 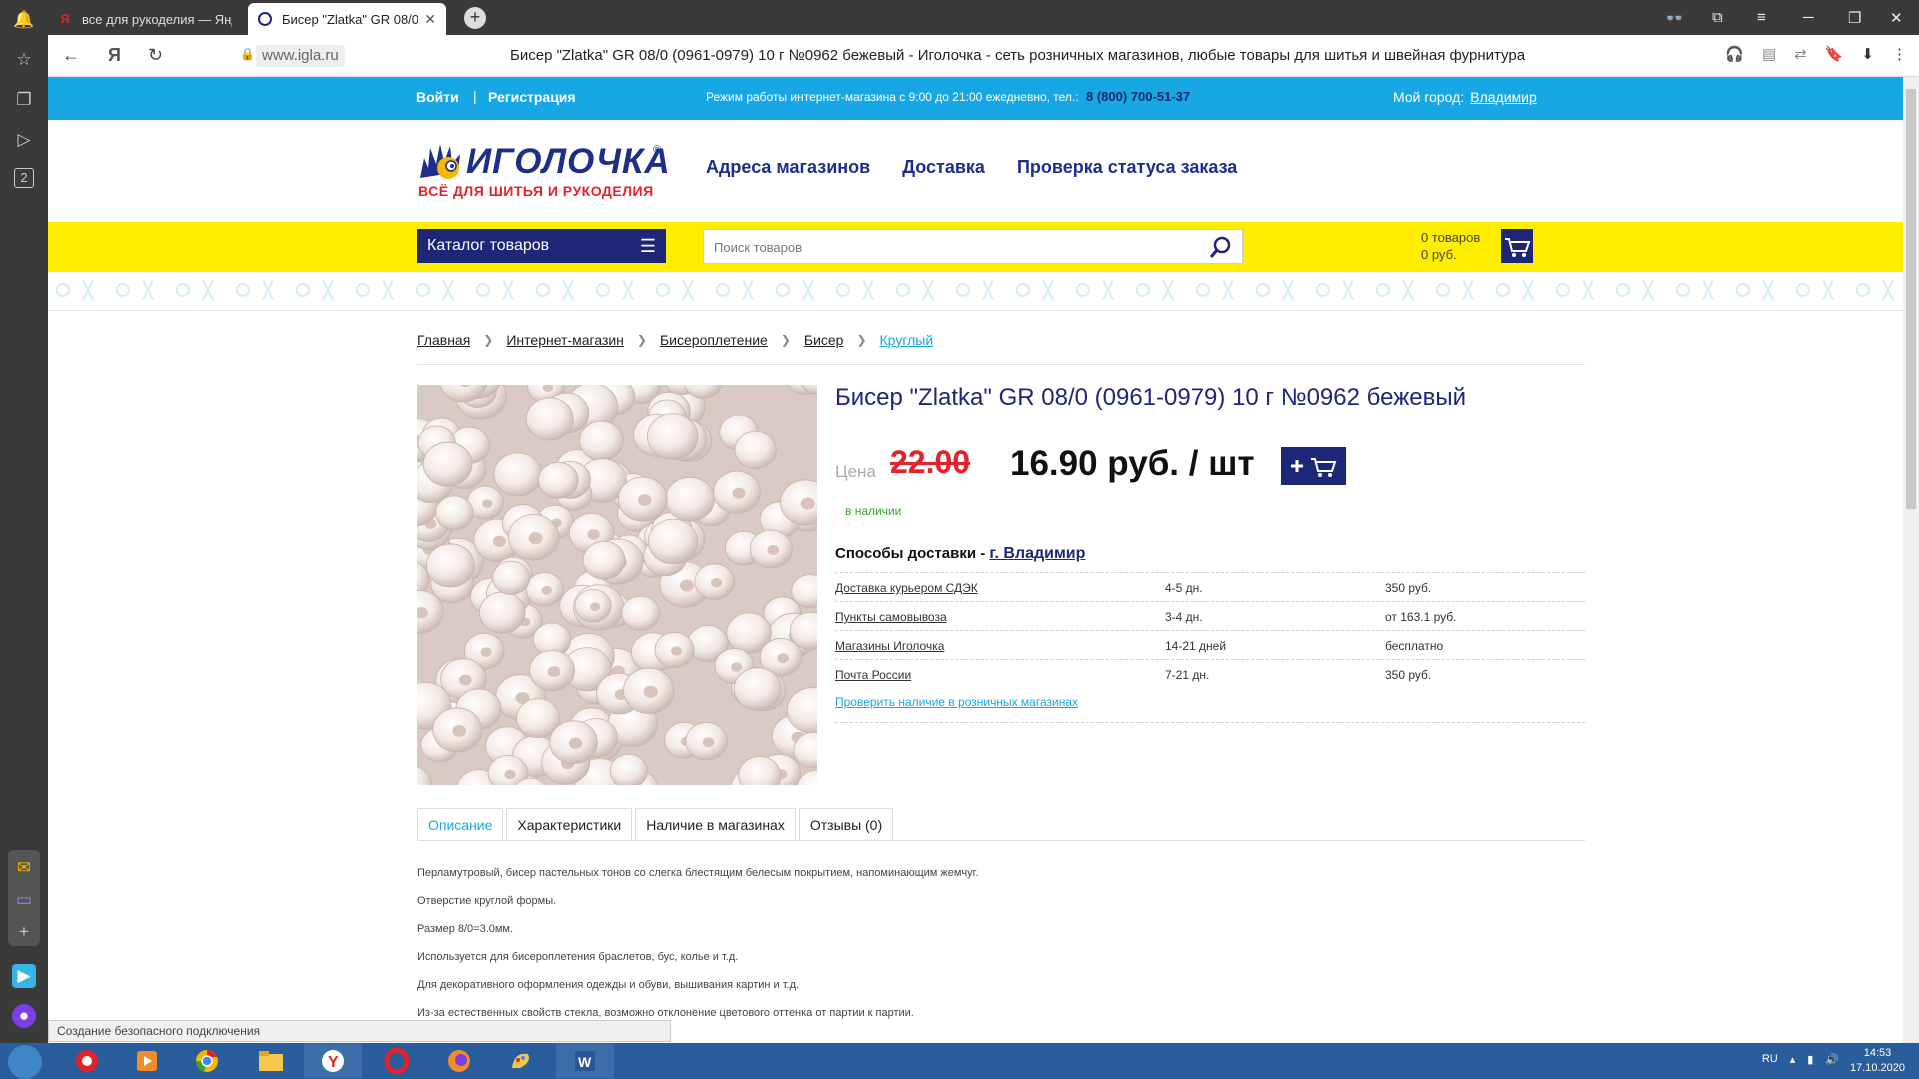 What do you see at coordinates (430, 19) in the screenshot?
I see `close-tab-icon: ✕` at bounding box center [430, 19].